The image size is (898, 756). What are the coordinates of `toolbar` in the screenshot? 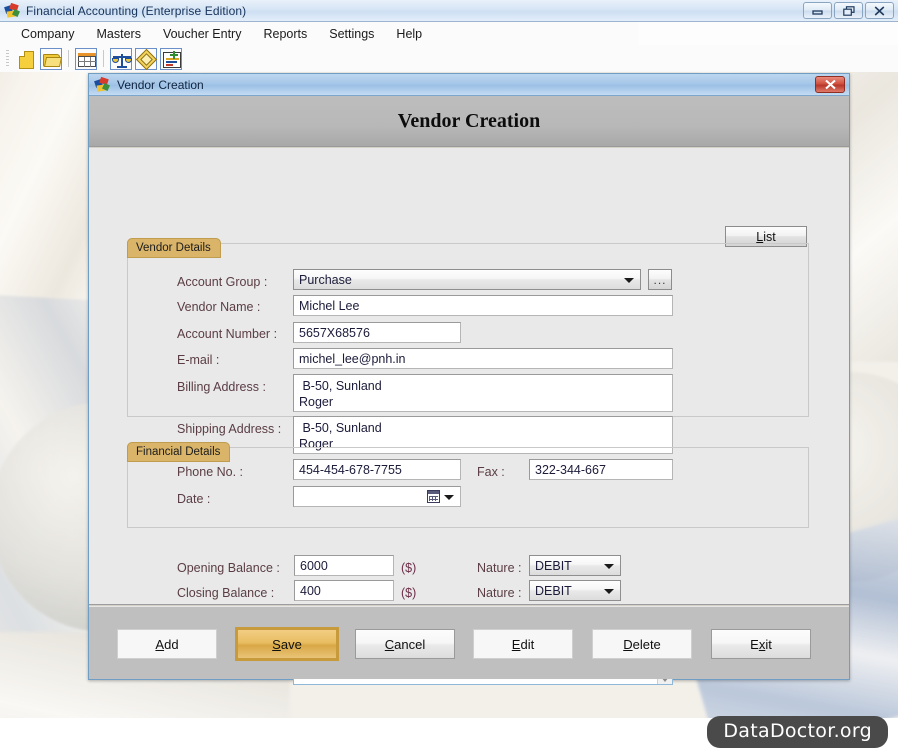 It's located at (449, 58).